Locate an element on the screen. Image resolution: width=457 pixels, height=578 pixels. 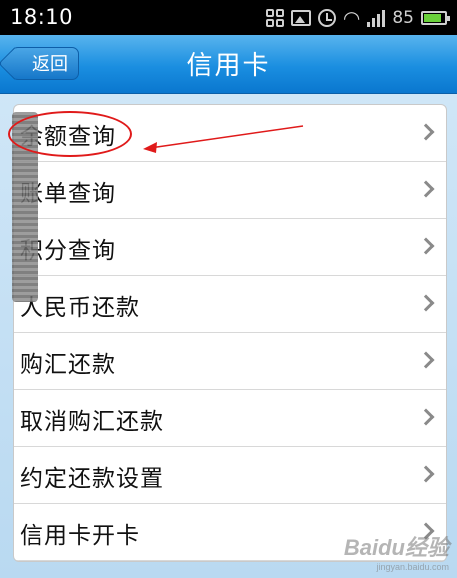
menu-item-fx-repayment: 购汇还款 is located at coordinates (230, 361).